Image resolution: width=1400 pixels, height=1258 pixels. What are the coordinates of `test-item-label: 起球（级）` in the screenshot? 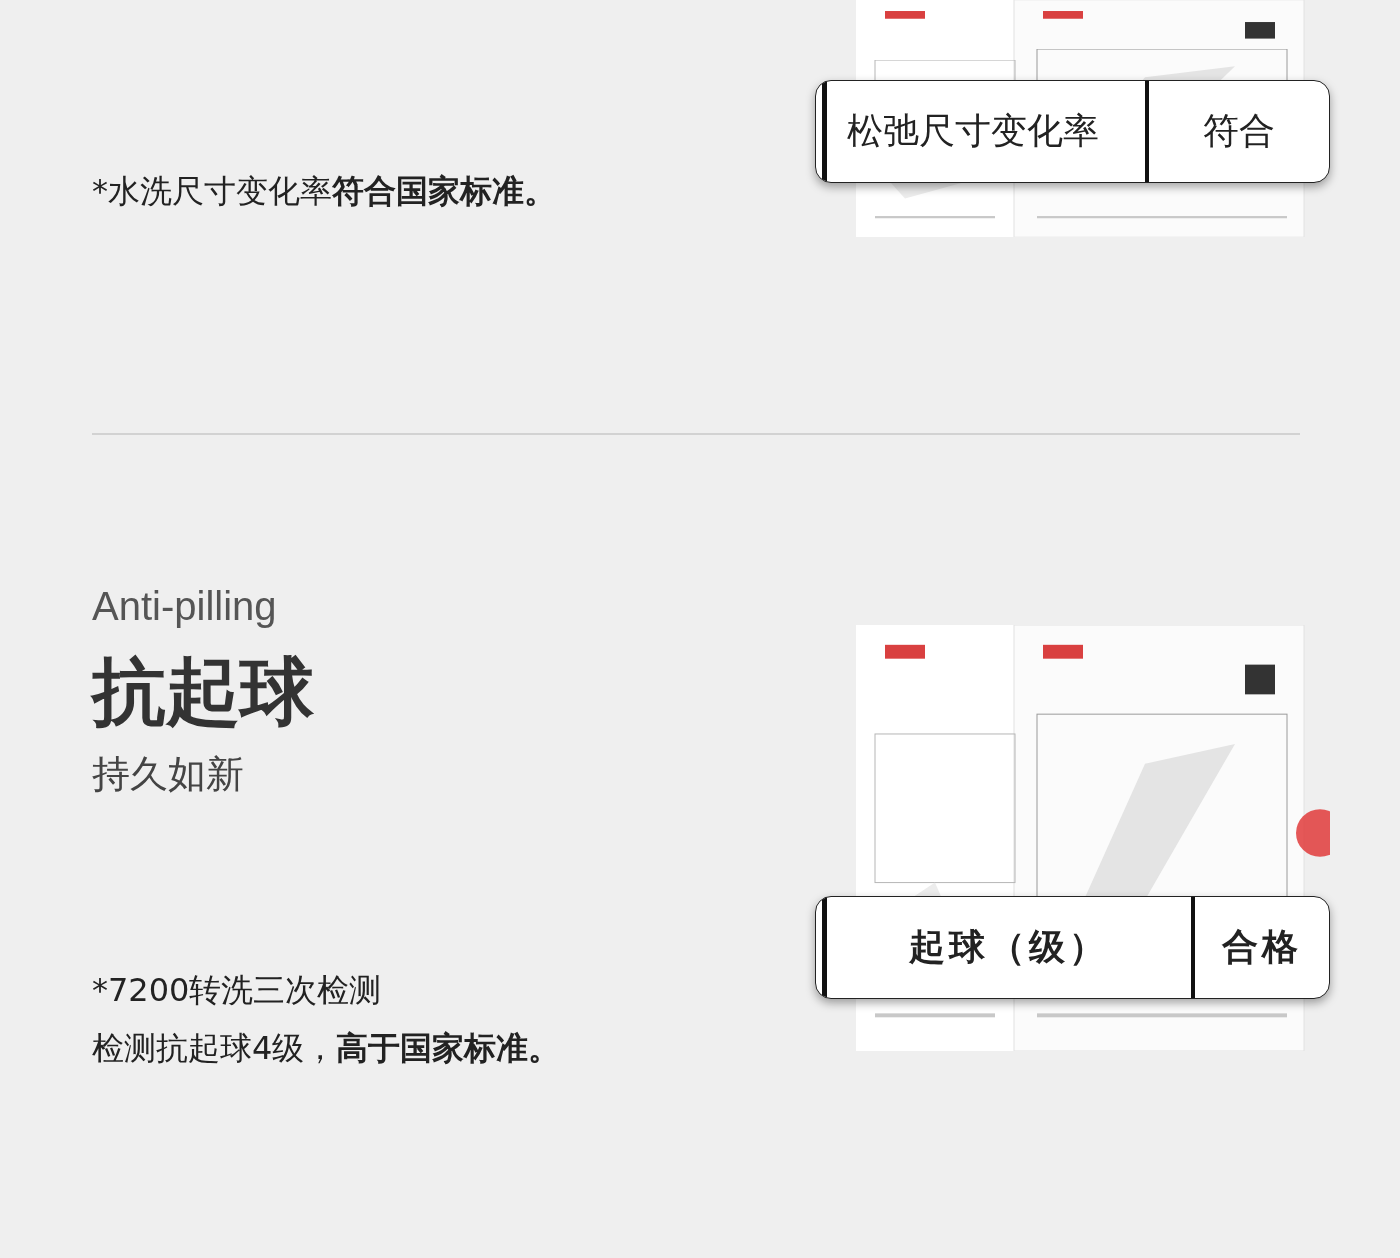 It's located at (1006, 947).